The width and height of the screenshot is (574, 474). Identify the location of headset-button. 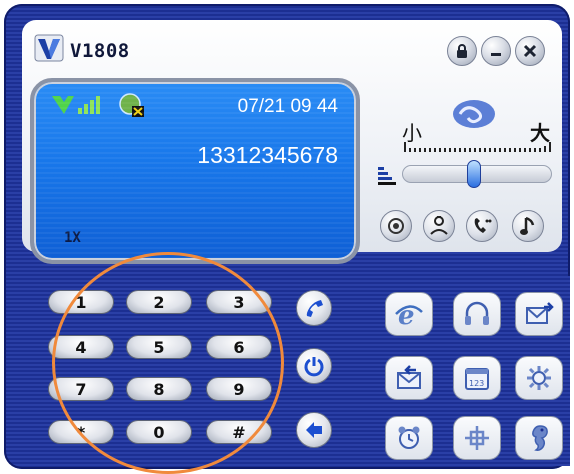
(477, 314).